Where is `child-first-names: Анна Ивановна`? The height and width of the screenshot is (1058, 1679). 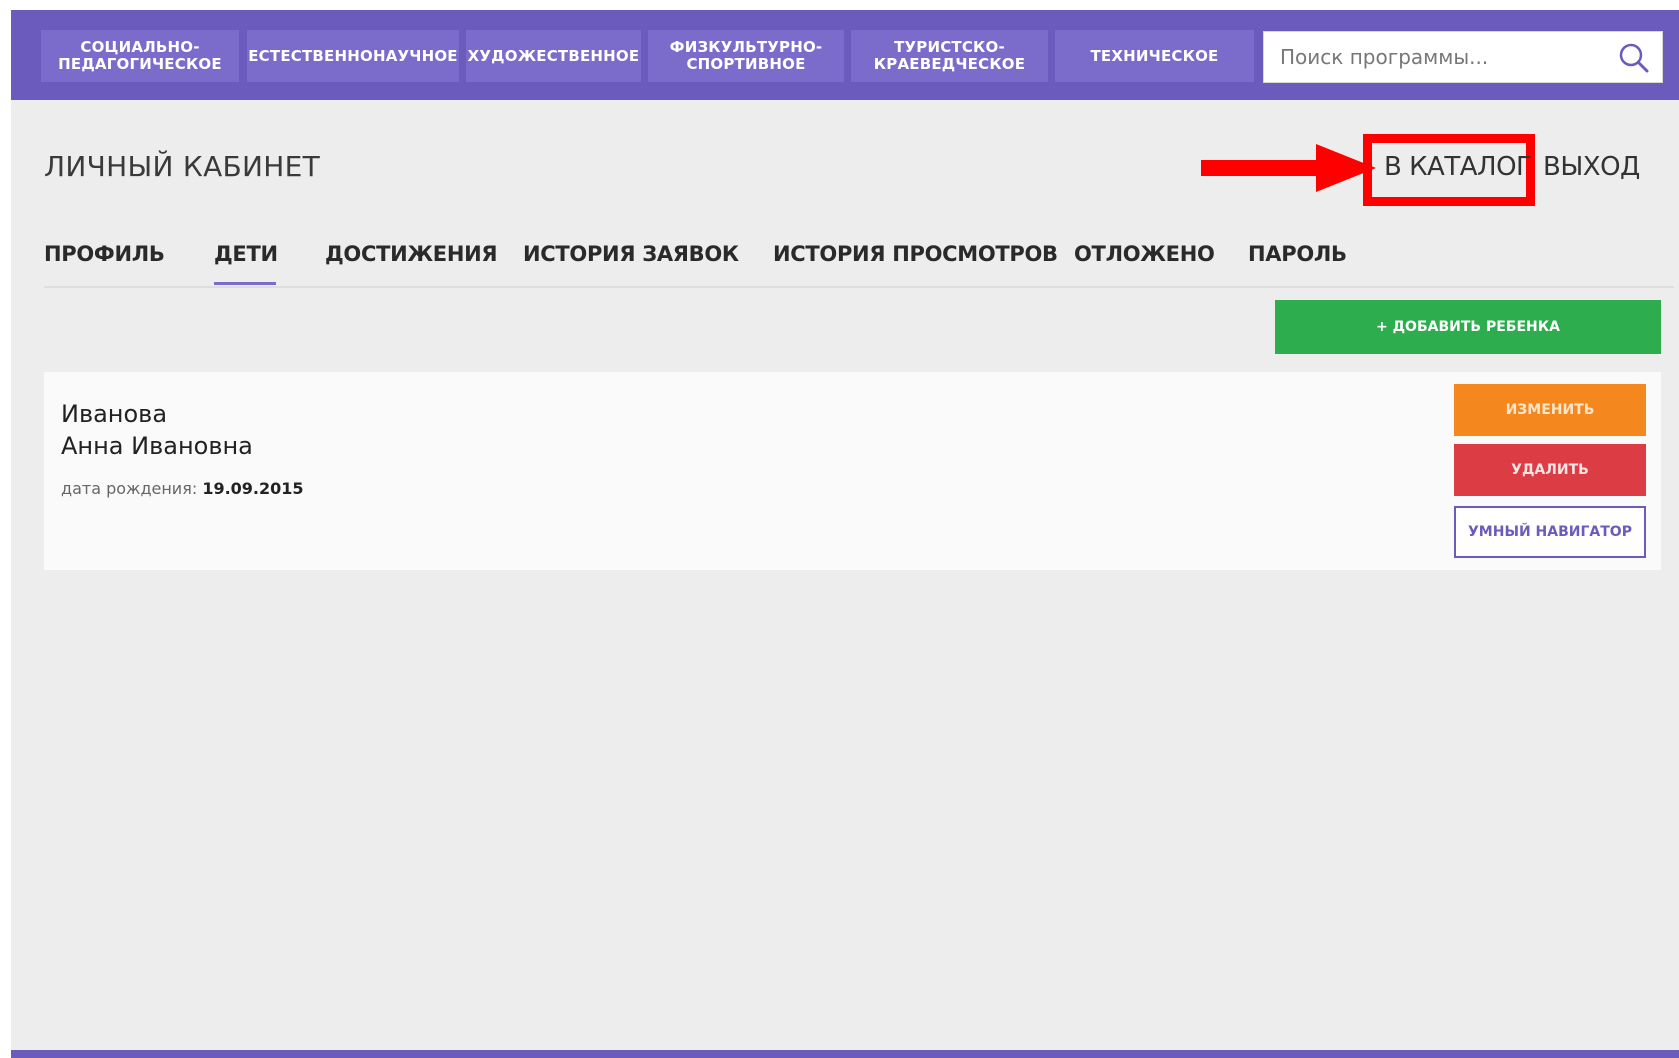
child-first-names: Анна Ивановна is located at coordinates (157, 446).